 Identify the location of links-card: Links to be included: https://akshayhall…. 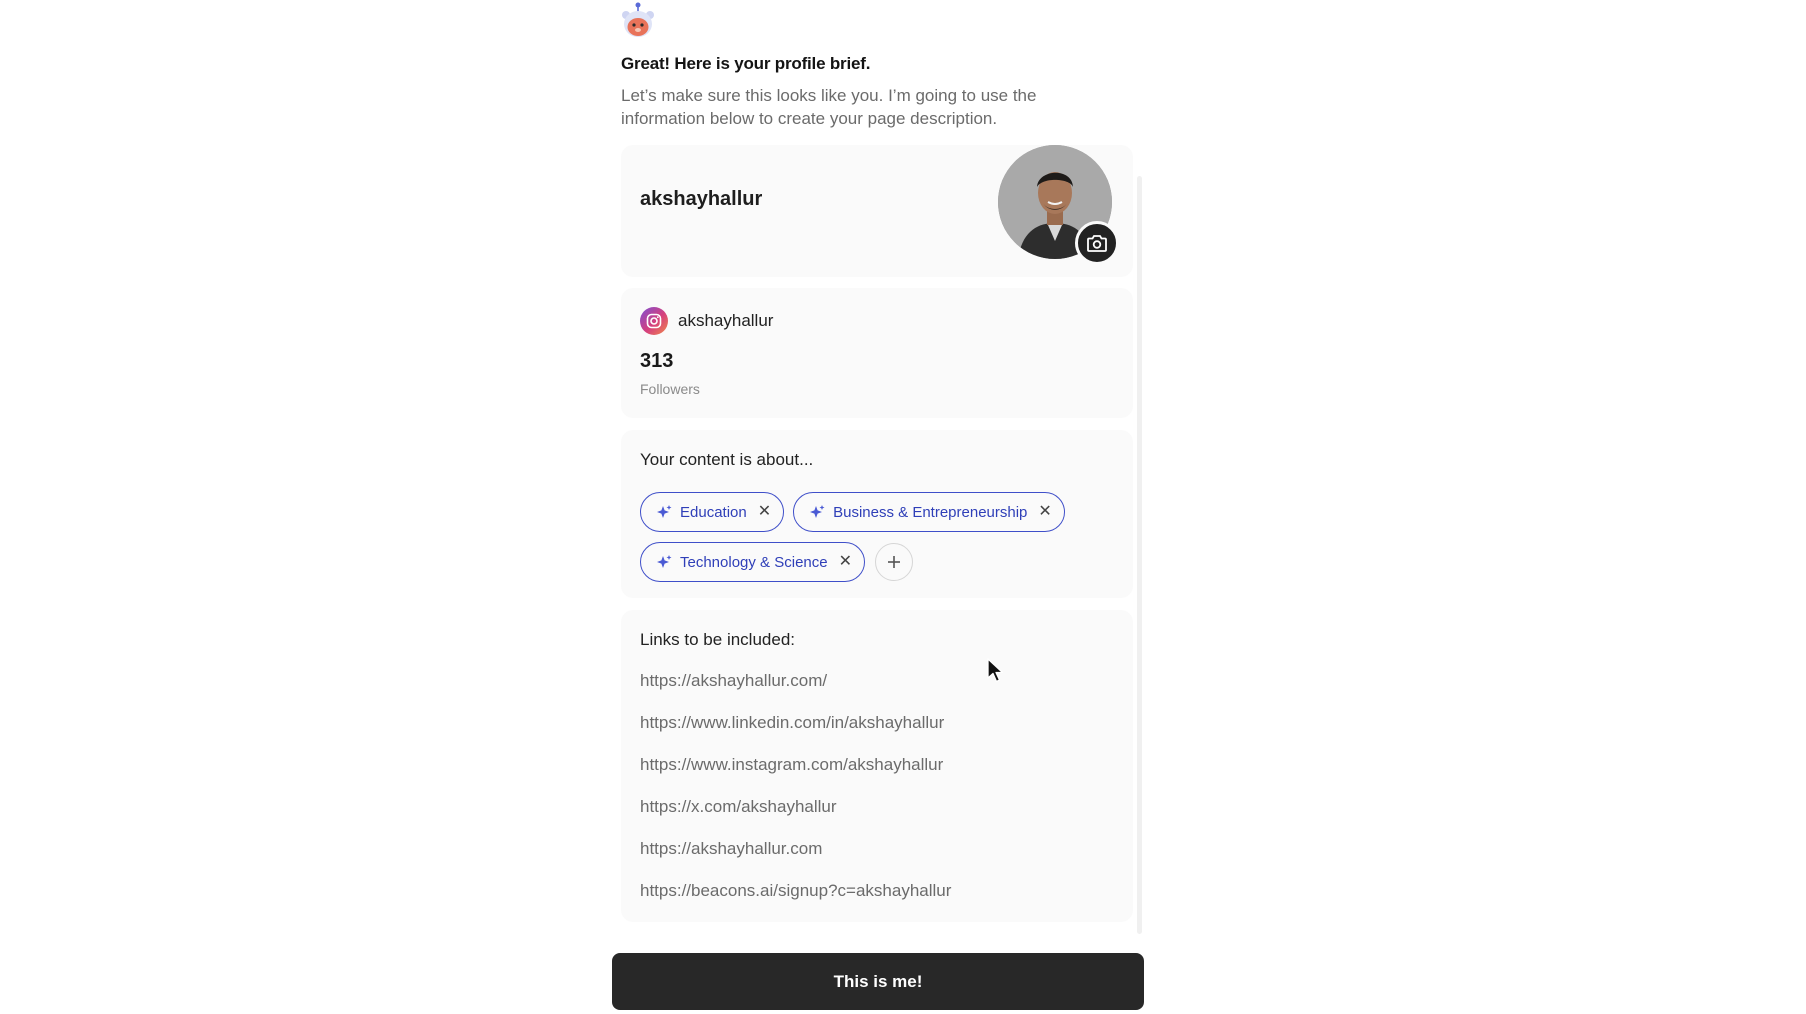
(877, 766).